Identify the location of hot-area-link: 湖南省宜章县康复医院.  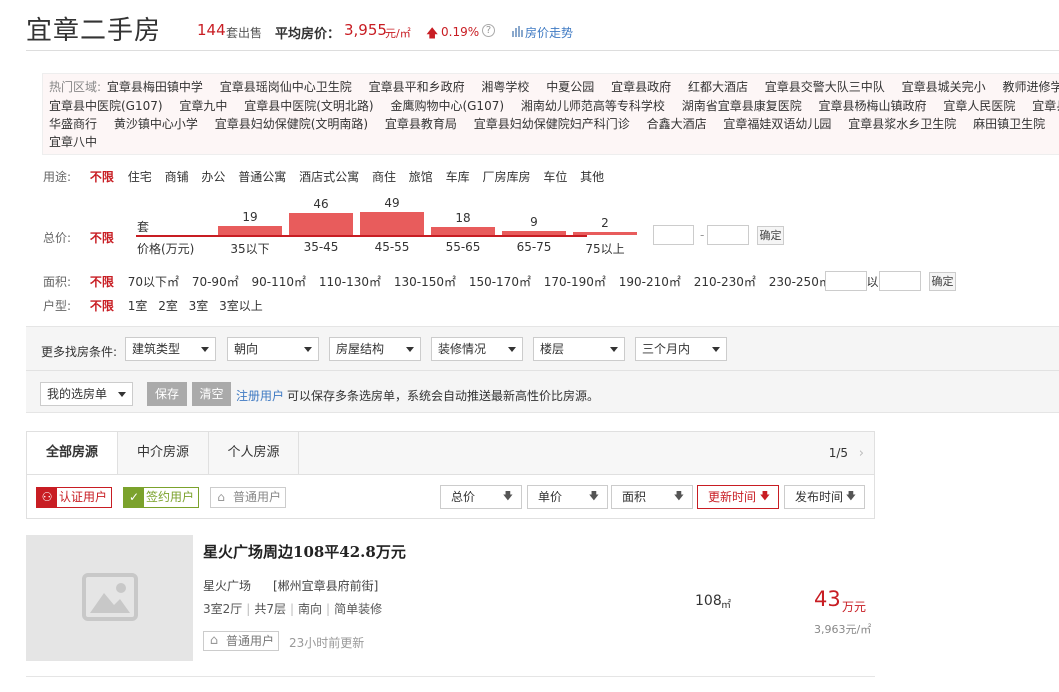
(742, 106).